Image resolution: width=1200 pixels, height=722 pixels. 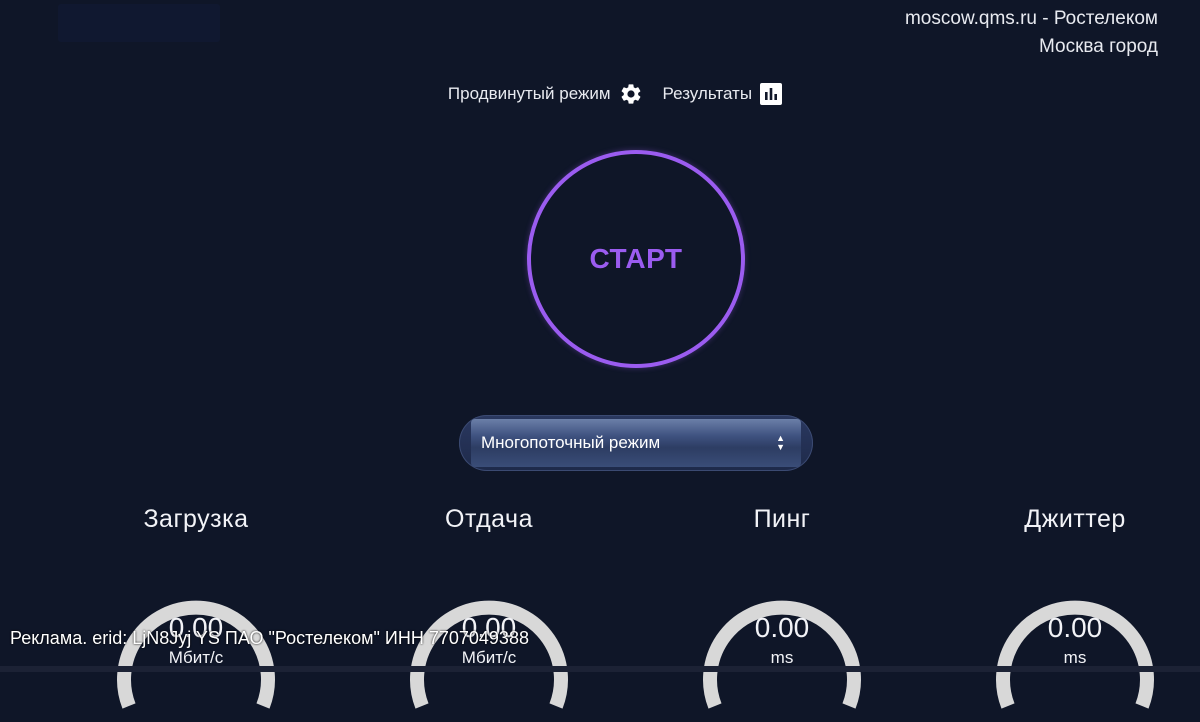 What do you see at coordinates (631, 94) in the screenshot?
I see `gear-icon` at bounding box center [631, 94].